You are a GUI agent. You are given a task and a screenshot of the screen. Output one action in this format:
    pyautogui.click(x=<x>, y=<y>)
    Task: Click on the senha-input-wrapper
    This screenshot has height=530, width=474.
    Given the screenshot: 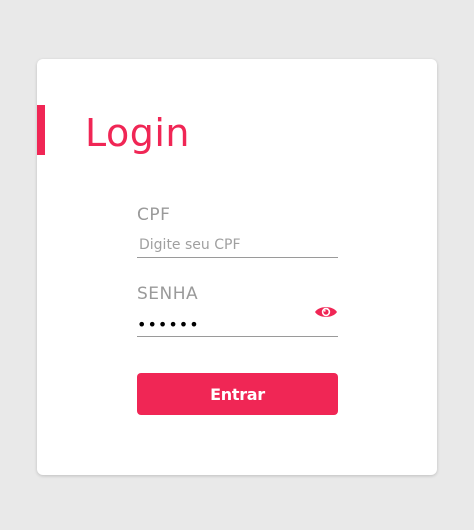 What is the action you would take?
    pyautogui.click(x=237, y=322)
    